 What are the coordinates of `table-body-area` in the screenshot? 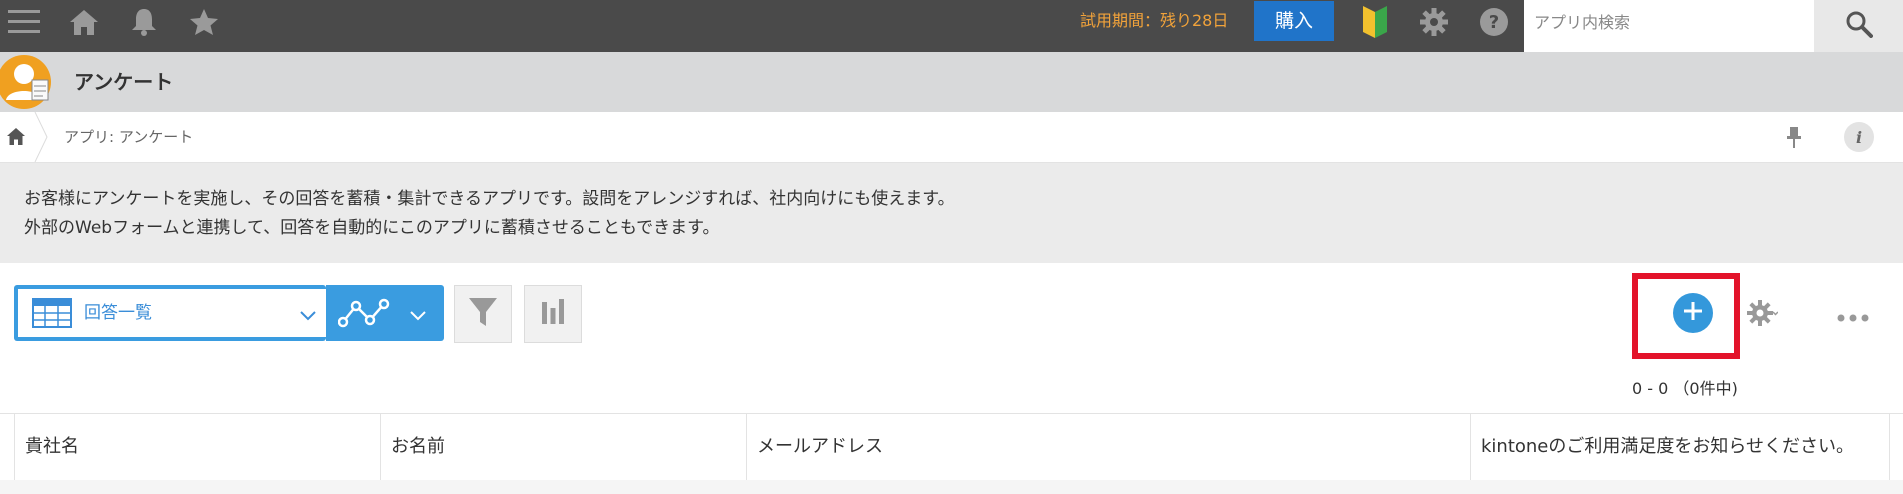 It's located at (951, 487).